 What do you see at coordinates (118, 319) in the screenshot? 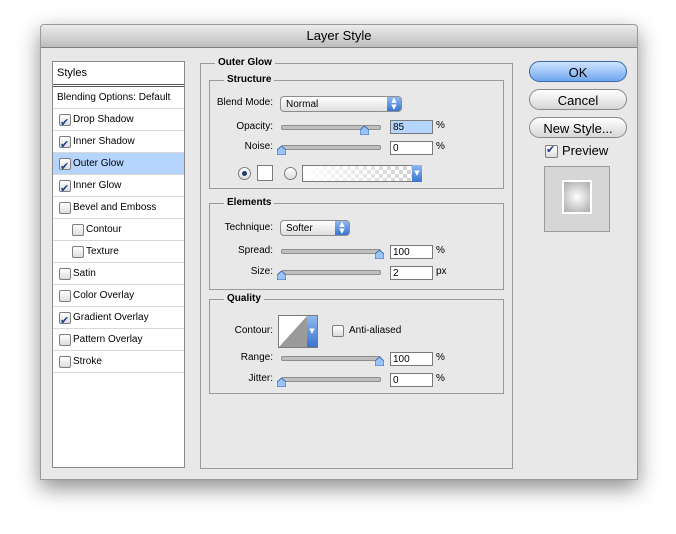
I see `style-item-gradient-overlay: Gradient Overlay` at bounding box center [118, 319].